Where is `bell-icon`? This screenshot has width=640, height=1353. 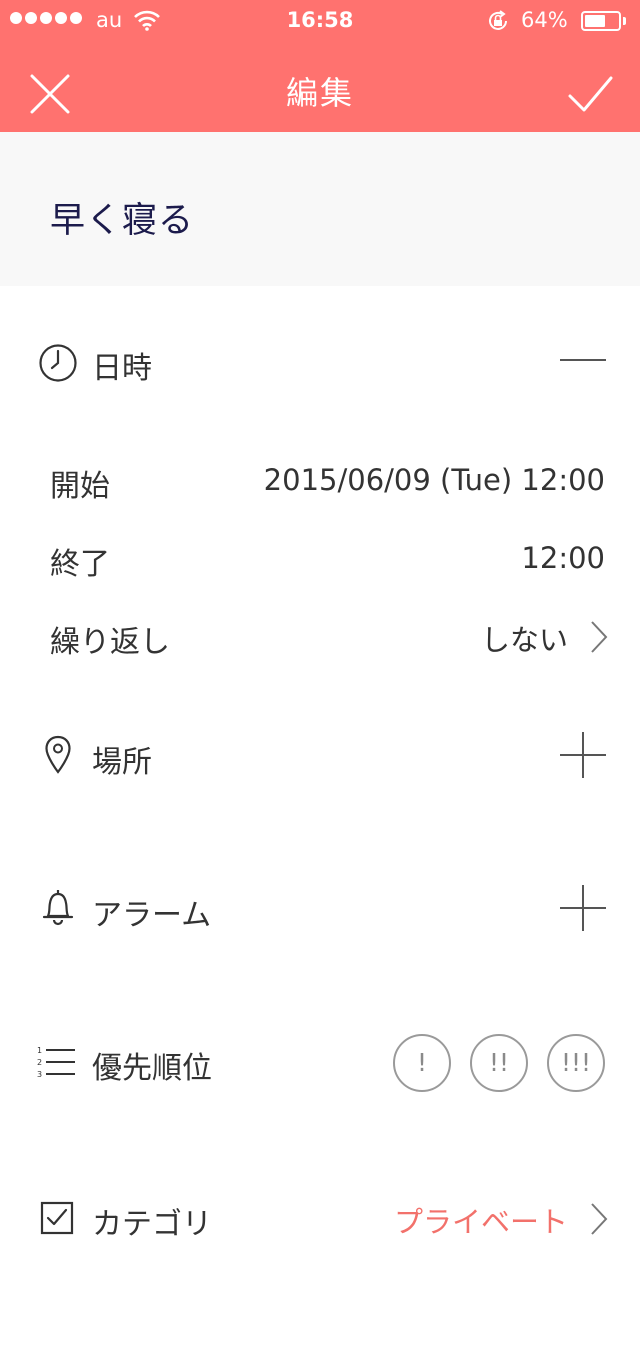 bell-icon is located at coordinates (58, 908).